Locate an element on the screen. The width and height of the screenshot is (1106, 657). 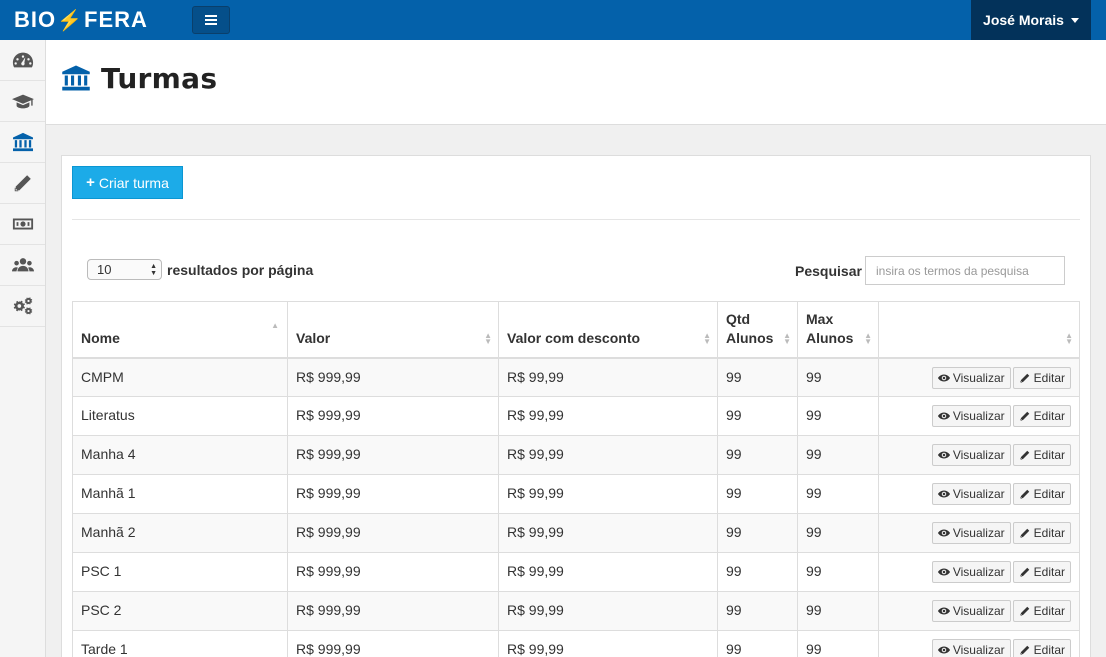
menu-toggle-button is located at coordinates (211, 20).